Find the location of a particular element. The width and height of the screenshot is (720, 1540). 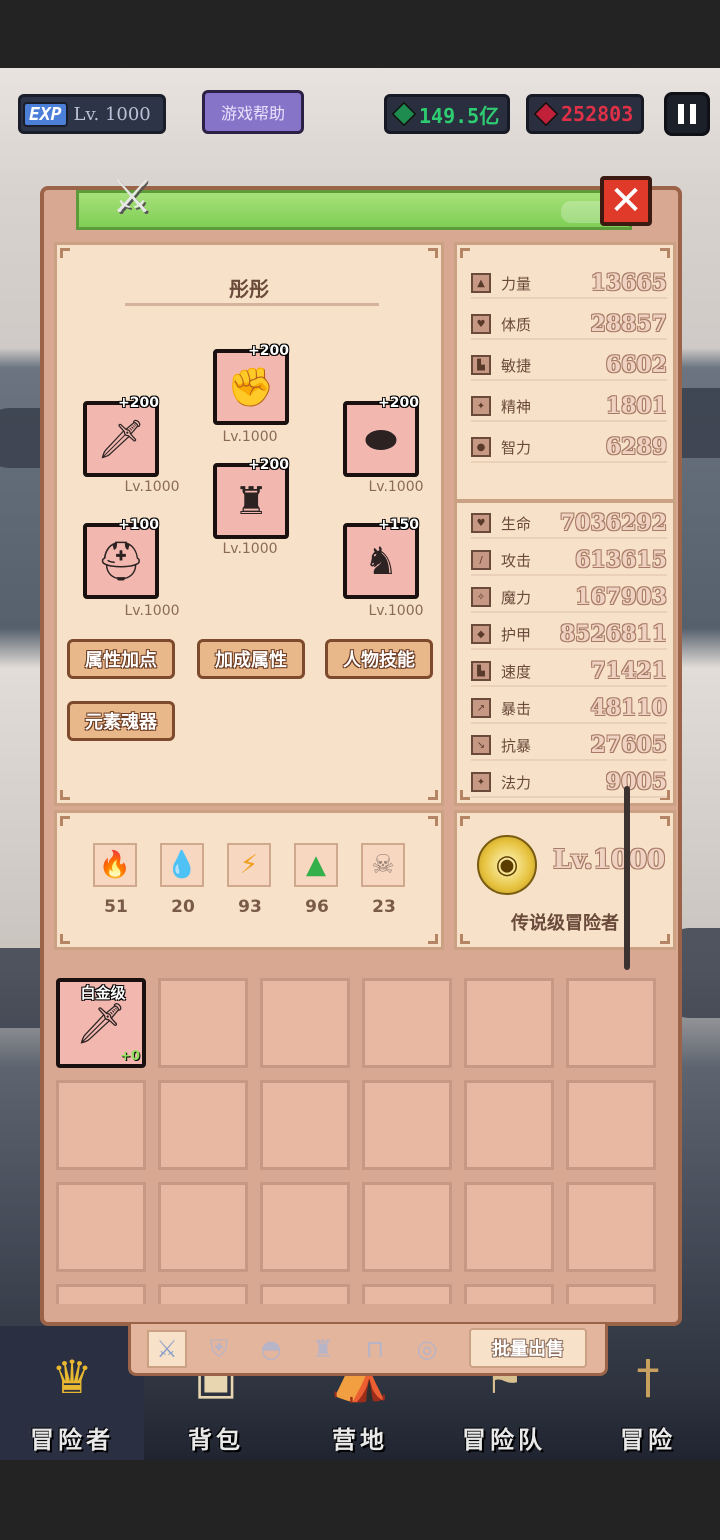

equip-slot-weapon: 🗡 +200 is located at coordinates (121, 436).